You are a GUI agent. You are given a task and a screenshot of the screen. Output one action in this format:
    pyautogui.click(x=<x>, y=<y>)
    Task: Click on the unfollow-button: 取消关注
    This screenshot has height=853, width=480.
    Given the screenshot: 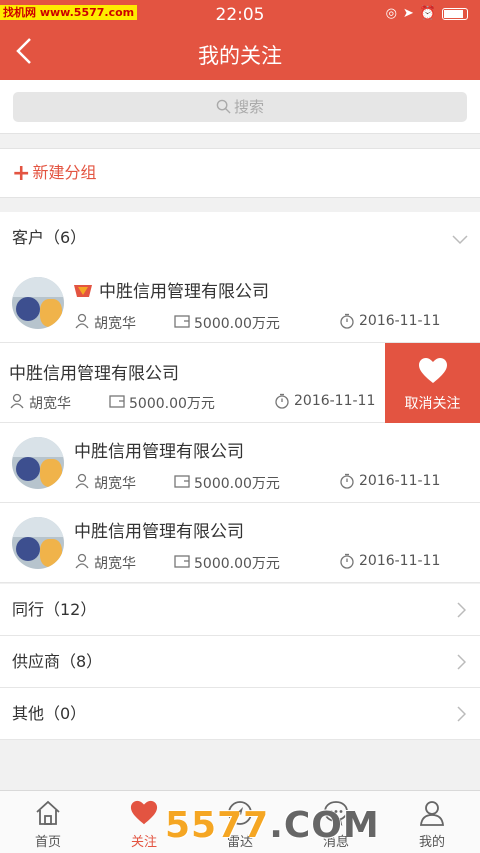 What is the action you would take?
    pyautogui.click(x=432, y=383)
    